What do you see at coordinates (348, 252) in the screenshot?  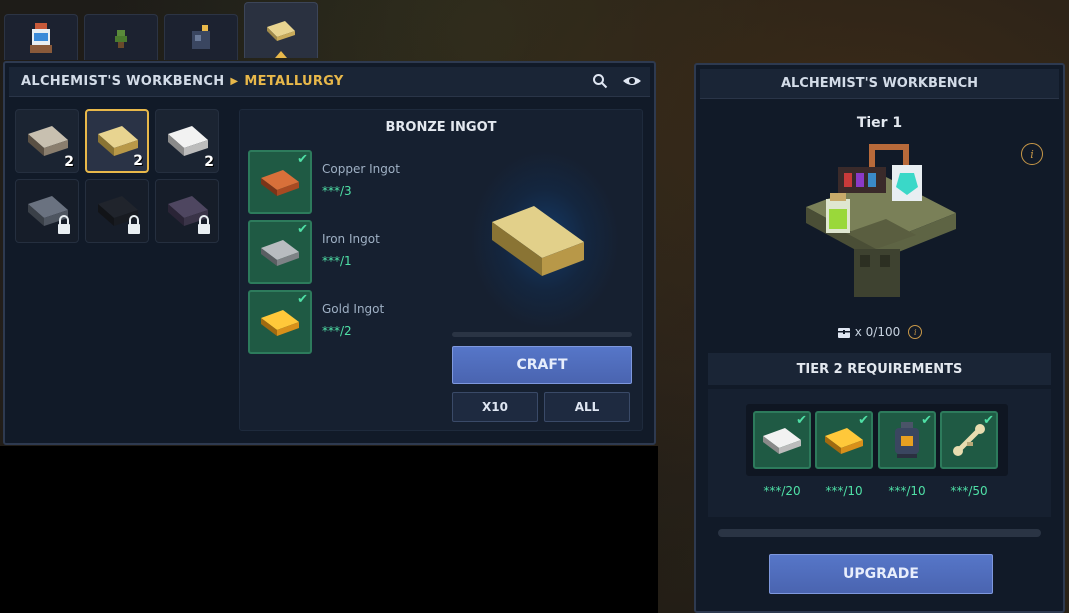 I see `ingredient-row: ✔ Iron Ingot ***/1` at bounding box center [348, 252].